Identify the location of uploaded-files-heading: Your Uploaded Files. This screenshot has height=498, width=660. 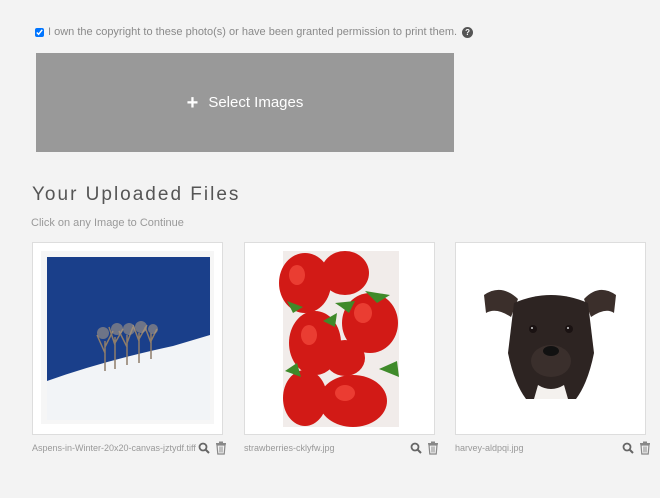
(136, 194).